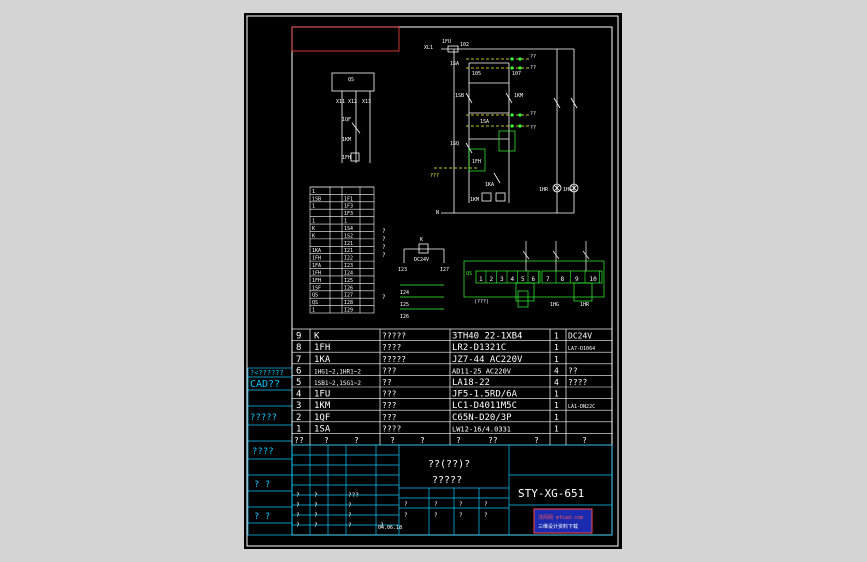 This screenshot has width=867, height=562. Describe the element at coordinates (345, 222) in the screenshot. I see `terminal-cell-b: 1` at that location.